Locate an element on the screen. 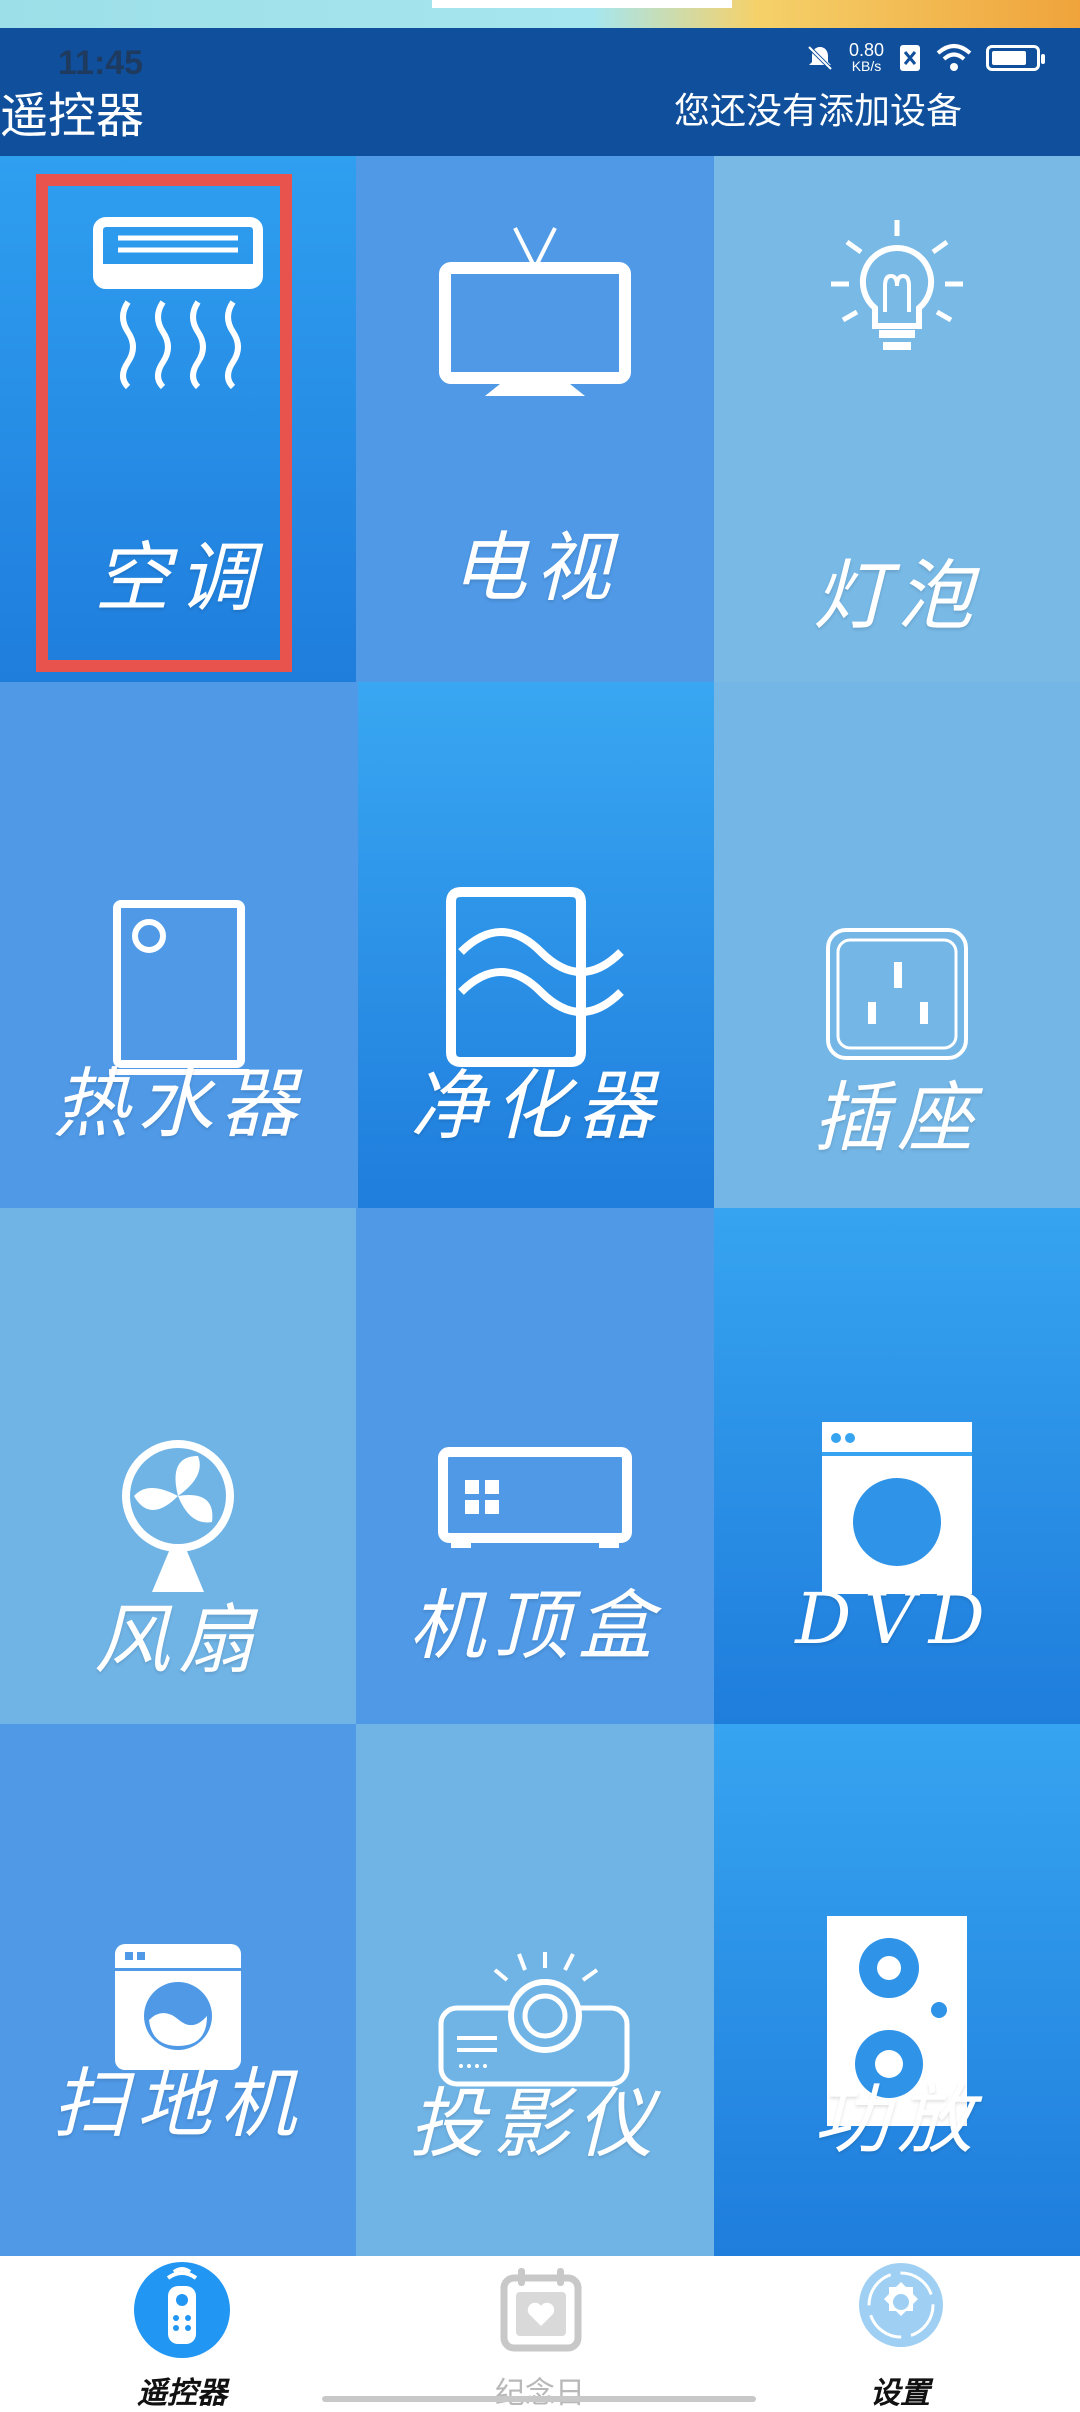 Image resolution: width=1080 pixels, height=2412 pixels. nav-settings: 设置 is located at coordinates (900, 2333).